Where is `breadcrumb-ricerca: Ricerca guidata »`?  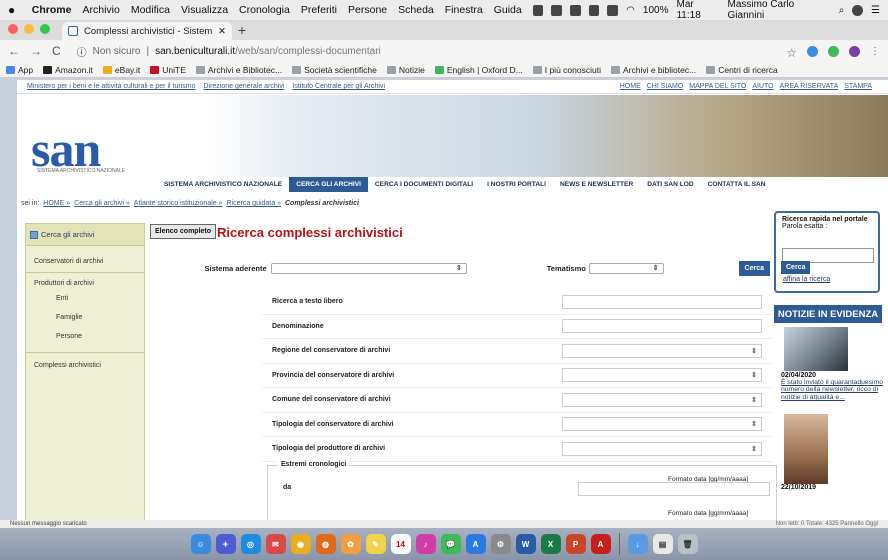
breadcrumb-ricerca: Ricerca guidata » is located at coordinates (254, 203).